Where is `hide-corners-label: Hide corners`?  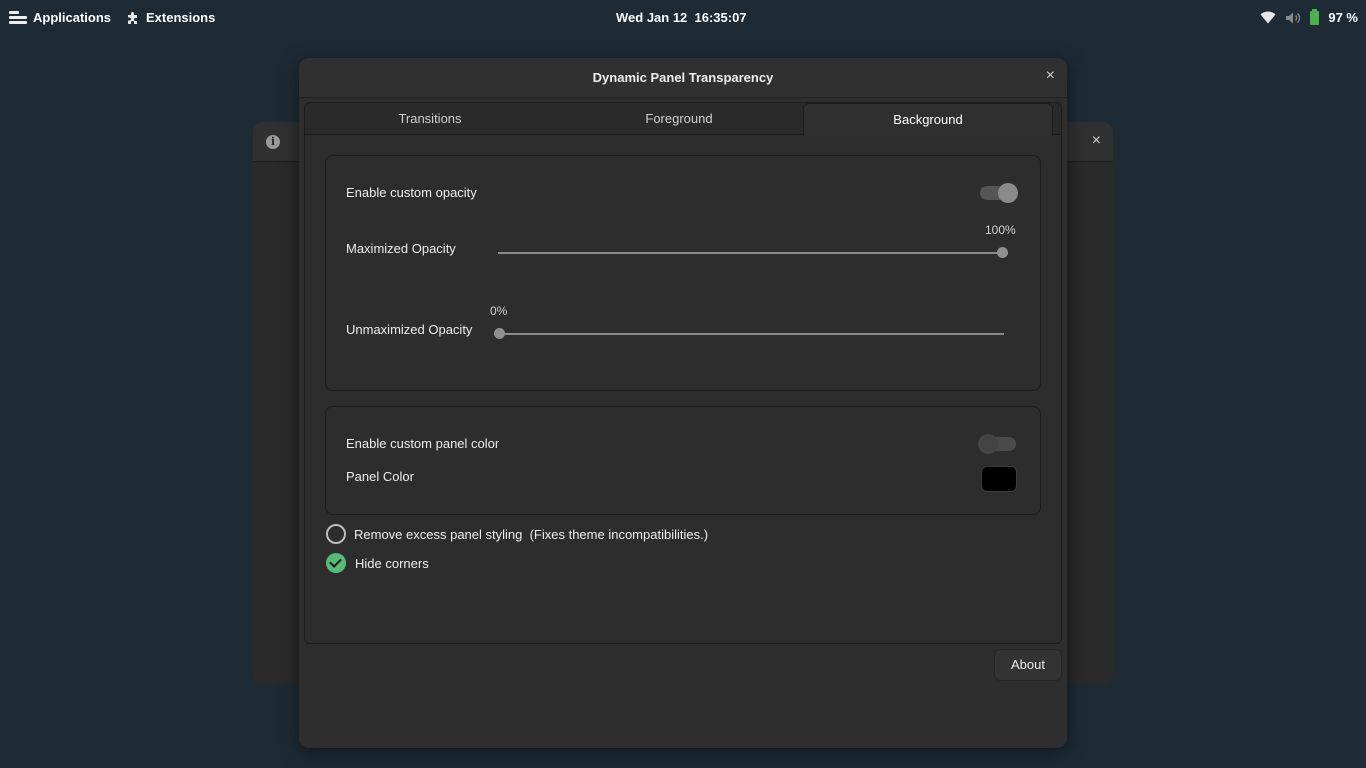
hide-corners-label: Hide corners is located at coordinates (392, 563).